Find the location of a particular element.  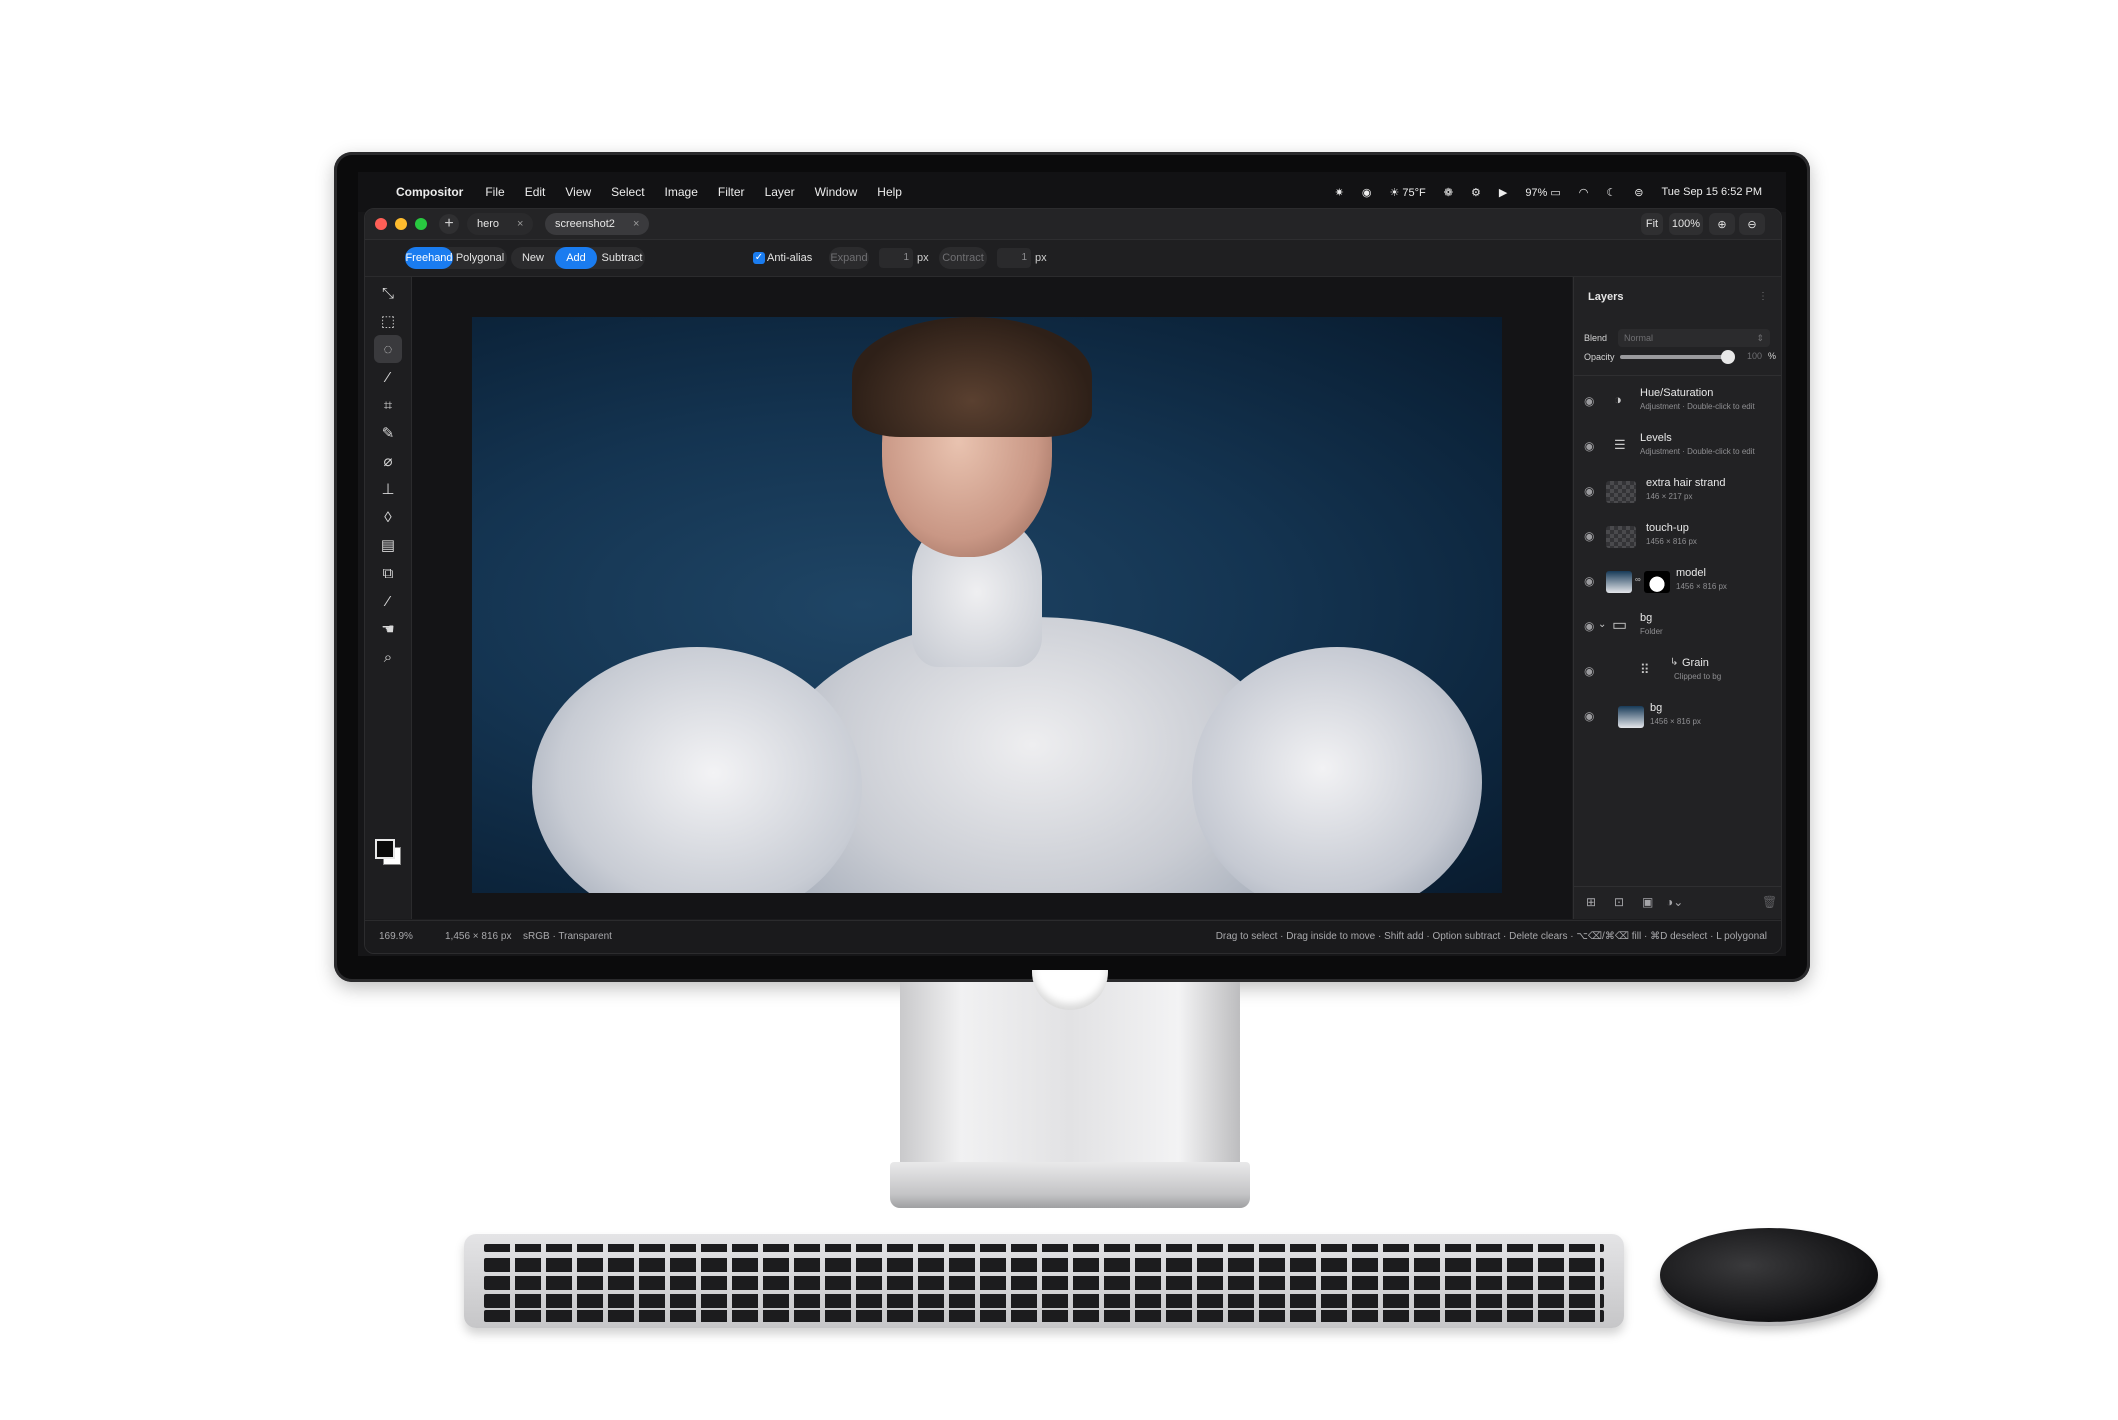

opacity-slider-track is located at coordinates (1674, 357).